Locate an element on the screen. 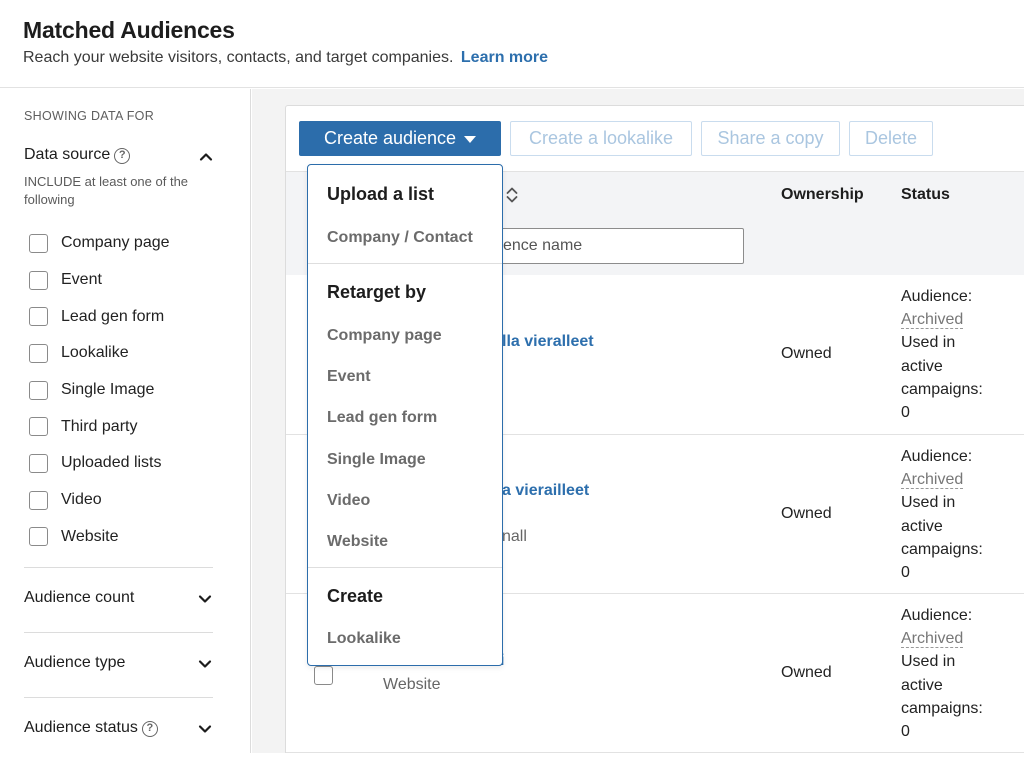  menu-heading-retarget-by: Retarget by is located at coordinates (377, 292).